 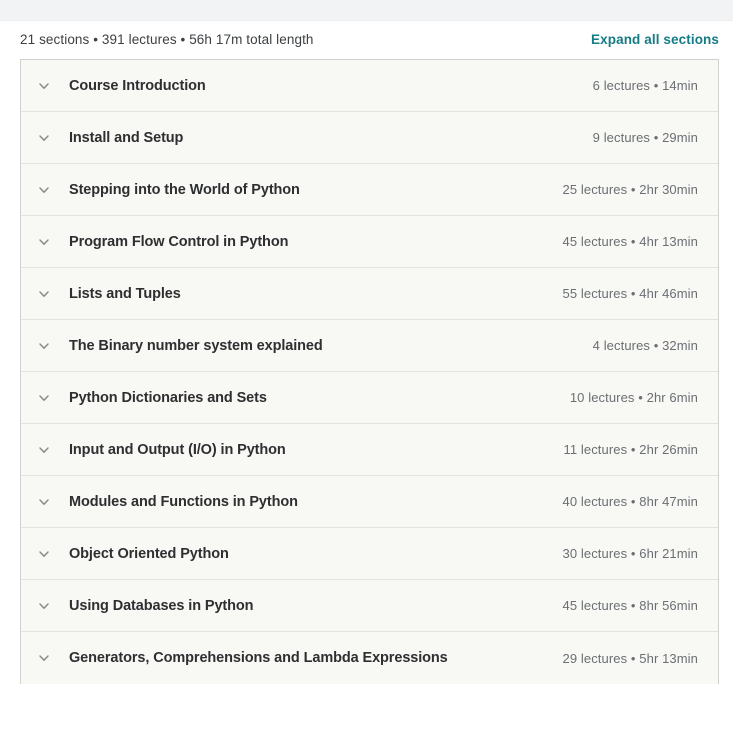 I want to click on section-title: Python Dictionaries and Sets, so click(x=168, y=397).